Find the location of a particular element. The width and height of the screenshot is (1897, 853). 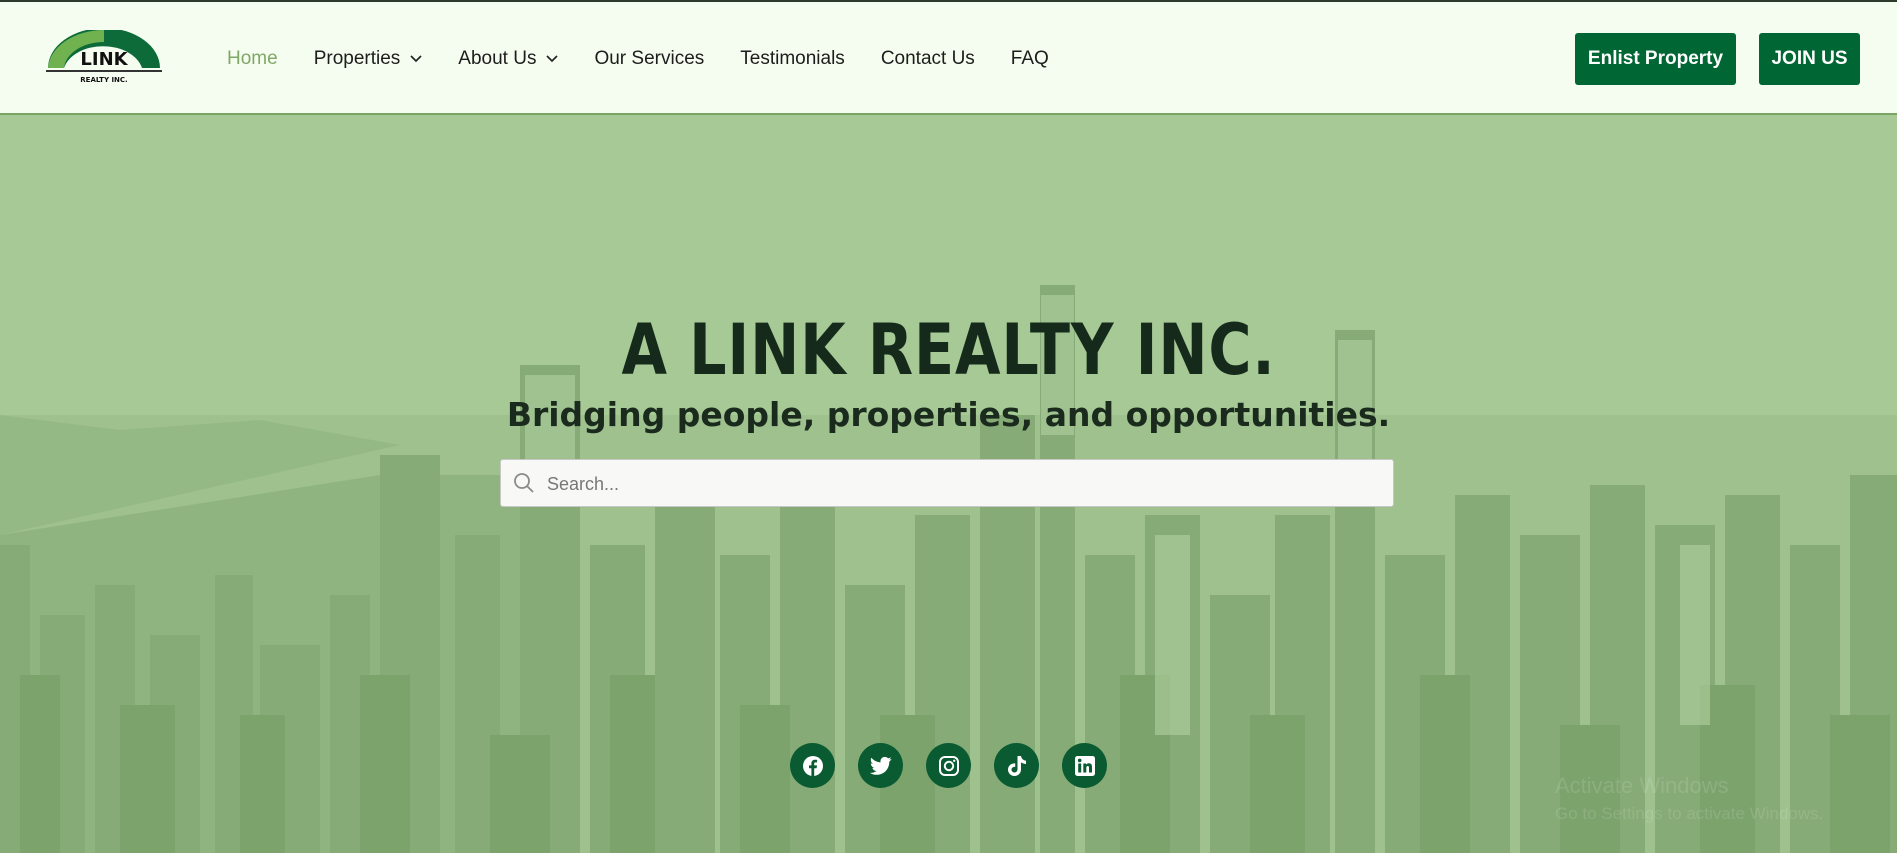

nav-home-label: Home is located at coordinates (252, 58).